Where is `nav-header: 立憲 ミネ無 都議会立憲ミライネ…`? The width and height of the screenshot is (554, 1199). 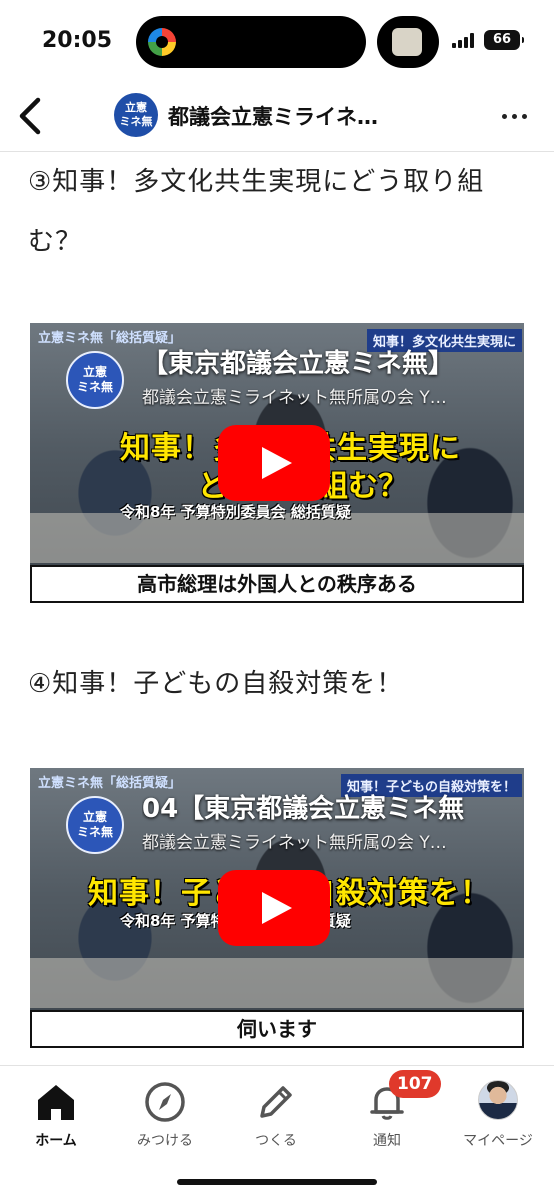
nav-header: 立憲 ミネ無 都議会立憲ミライネ… is located at coordinates (277, 118).